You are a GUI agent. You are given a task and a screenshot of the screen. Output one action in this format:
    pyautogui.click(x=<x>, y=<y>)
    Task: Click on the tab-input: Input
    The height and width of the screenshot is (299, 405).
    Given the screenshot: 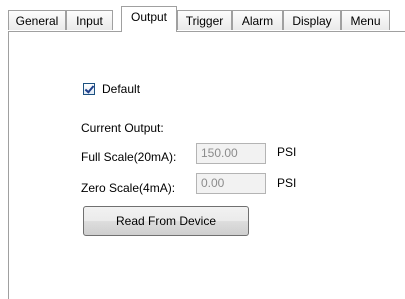 What is the action you would take?
    pyautogui.click(x=89, y=20)
    